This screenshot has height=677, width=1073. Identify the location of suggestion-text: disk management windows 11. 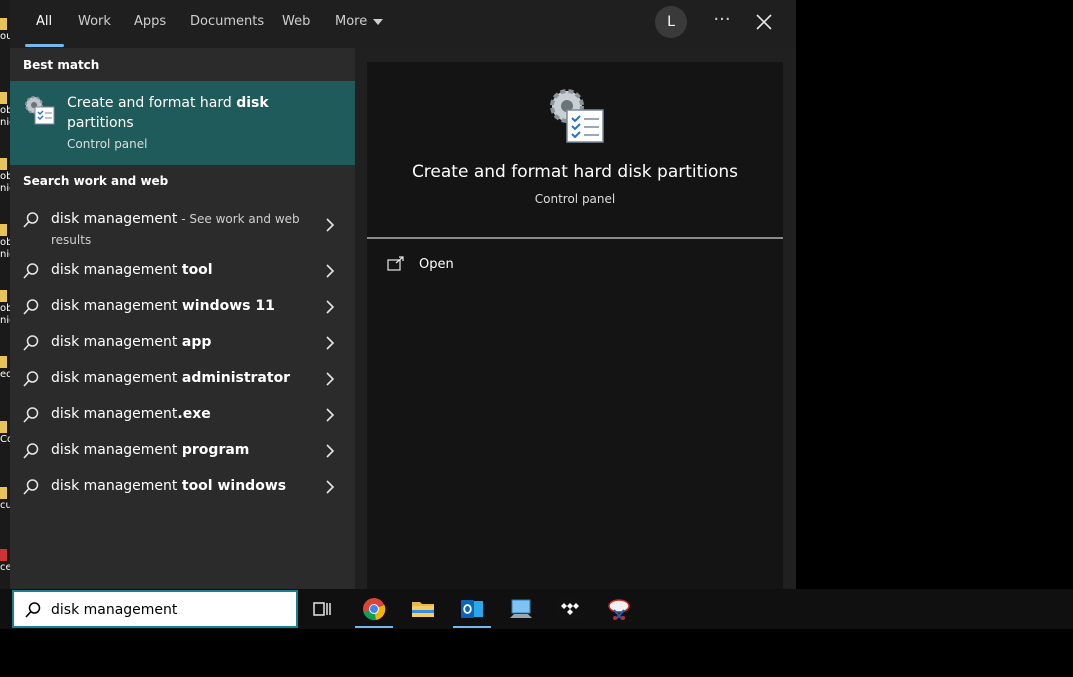
(163, 306).